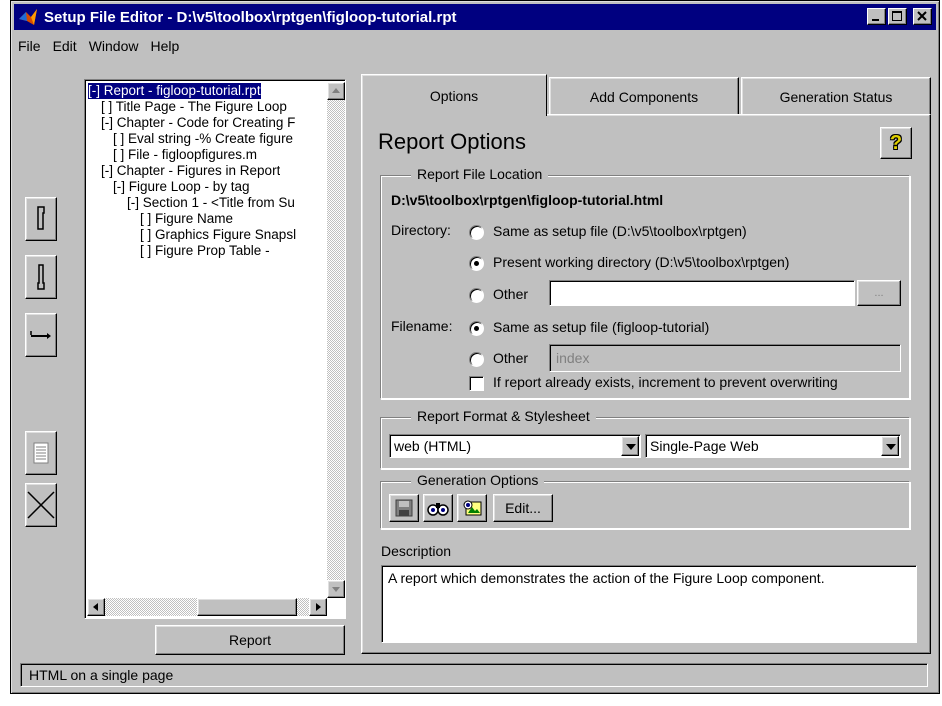  I want to click on scroll-right-button, so click(318, 607).